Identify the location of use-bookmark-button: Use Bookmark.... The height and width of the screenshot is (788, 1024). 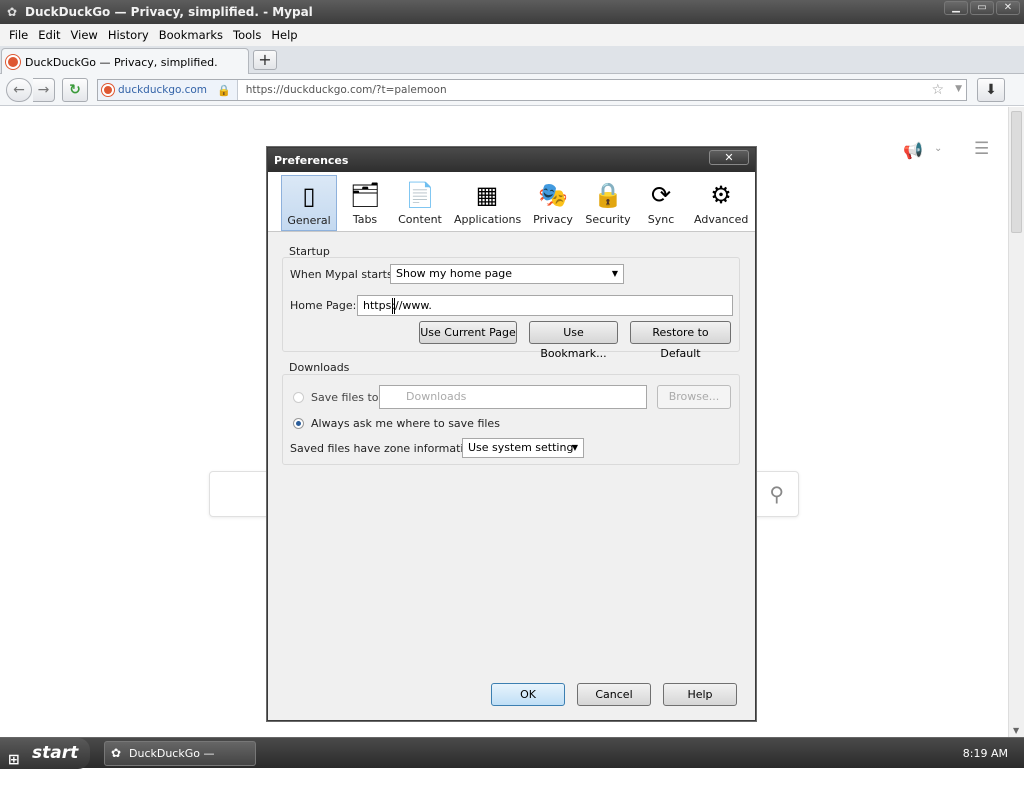
(573, 340).